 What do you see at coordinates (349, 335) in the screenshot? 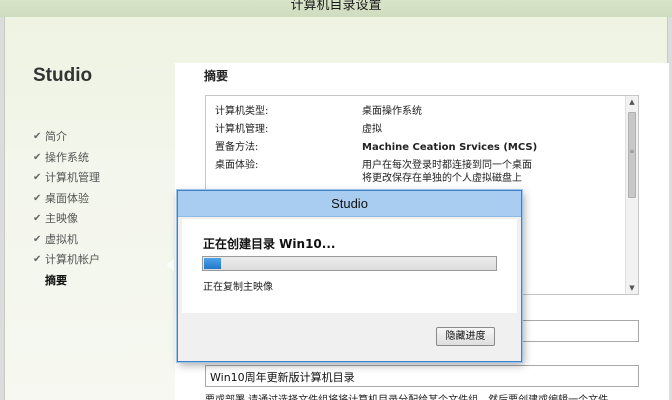
I see `dialog-footer: 隐藏进度` at bounding box center [349, 335].